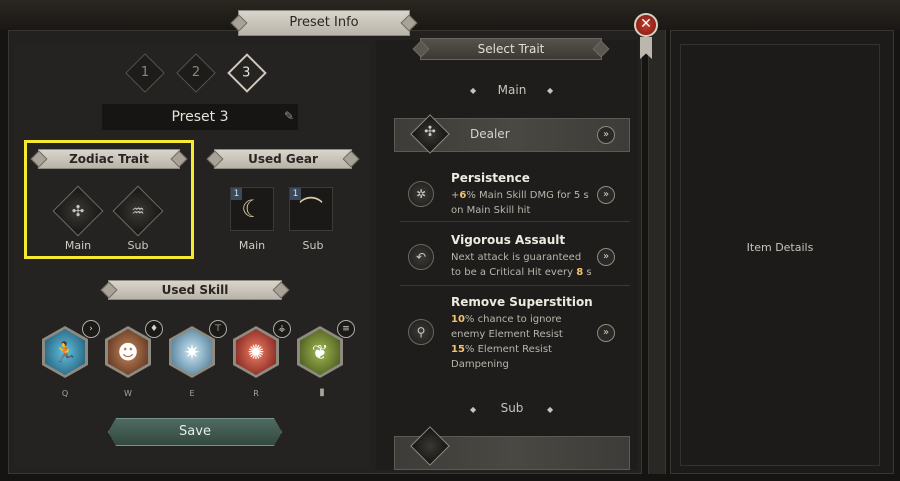  Describe the element at coordinates (512, 90) in the screenshot. I see `main-header: Main` at that location.